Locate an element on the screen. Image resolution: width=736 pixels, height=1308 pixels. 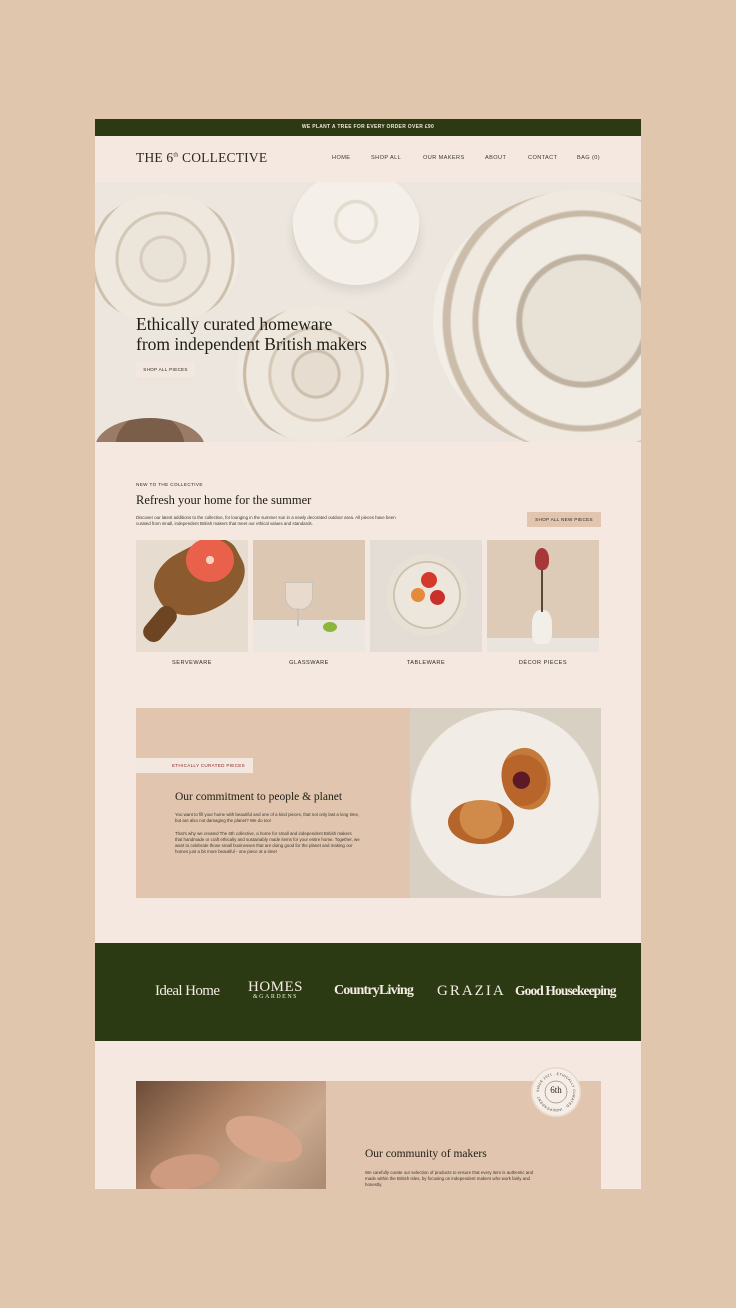
press-logo-homes-gardens-sub: &GARDENS is located at coordinates (276, 997).